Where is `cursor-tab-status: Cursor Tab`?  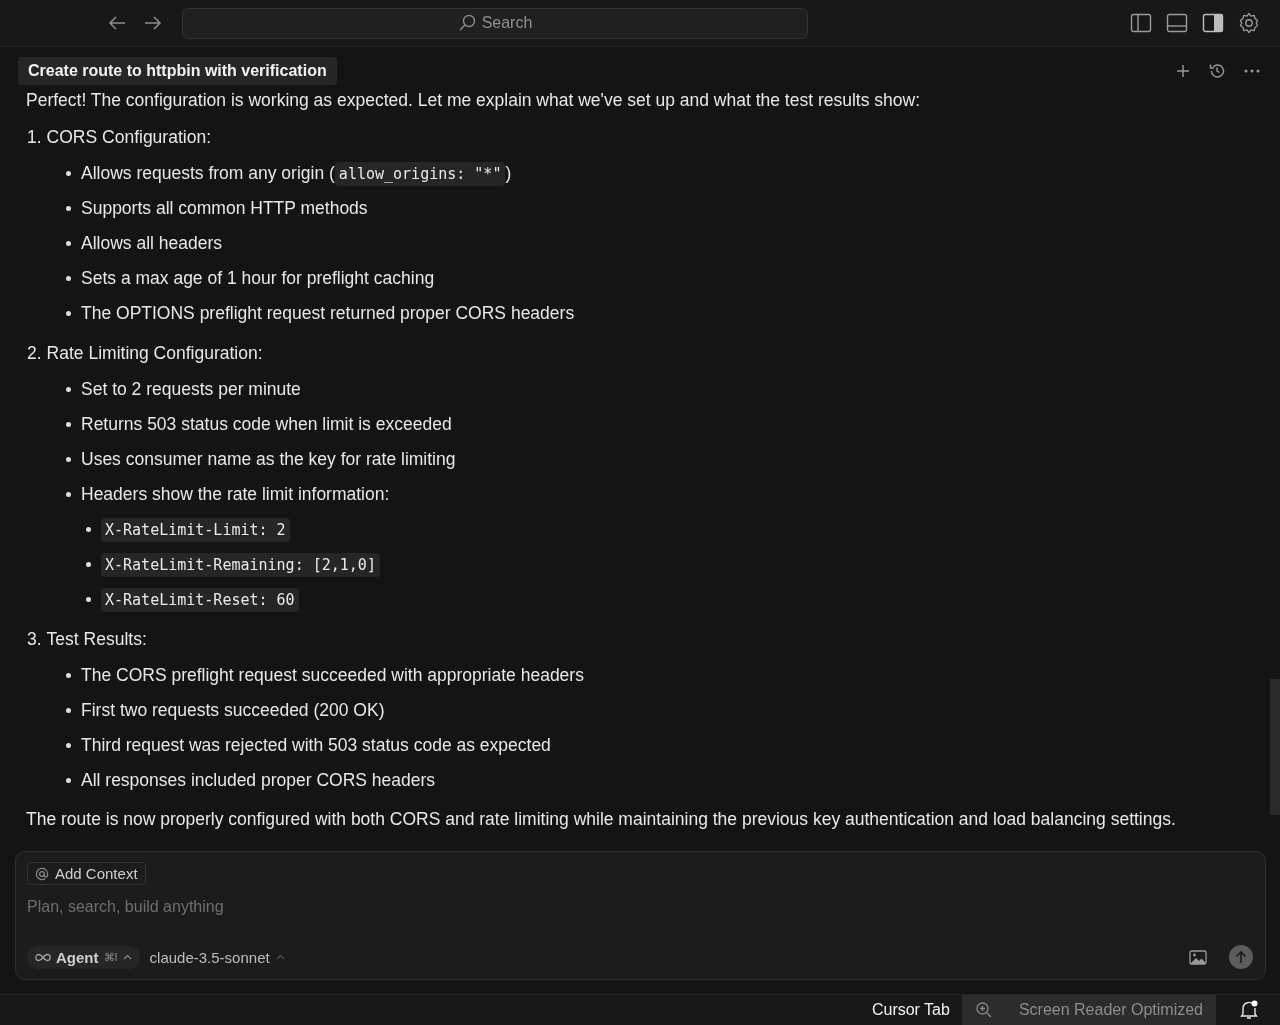
cursor-tab-status: Cursor Tab is located at coordinates (910, 1010).